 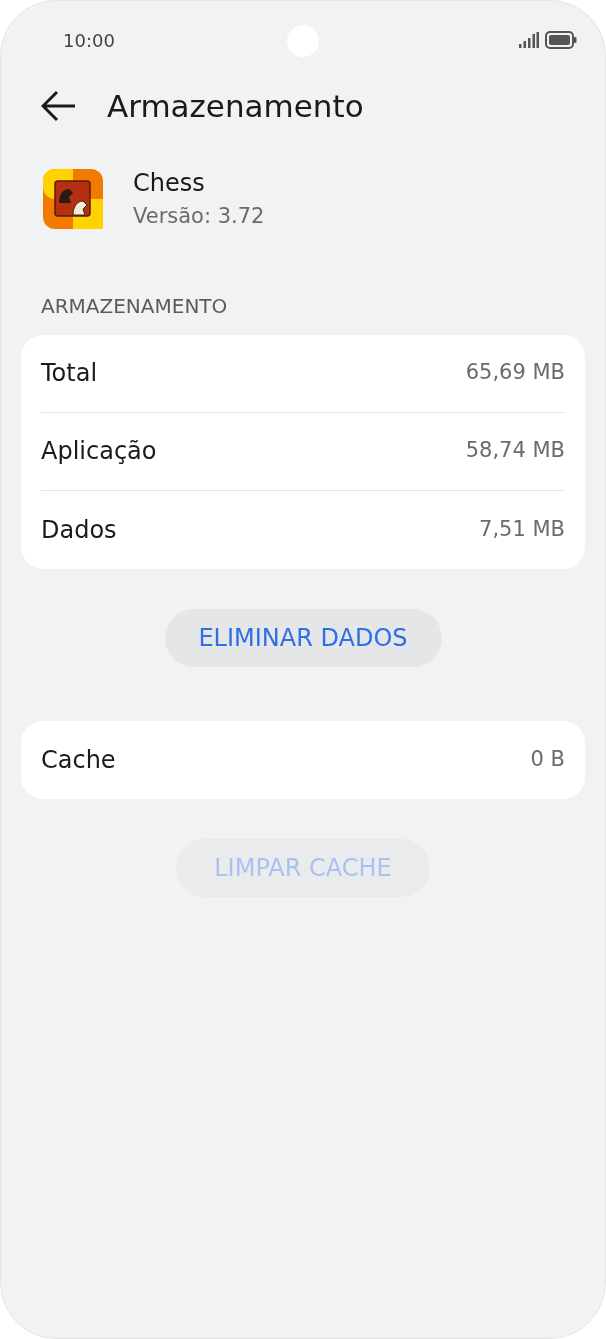 I want to click on row-value: 65,69 MB, so click(x=515, y=373).